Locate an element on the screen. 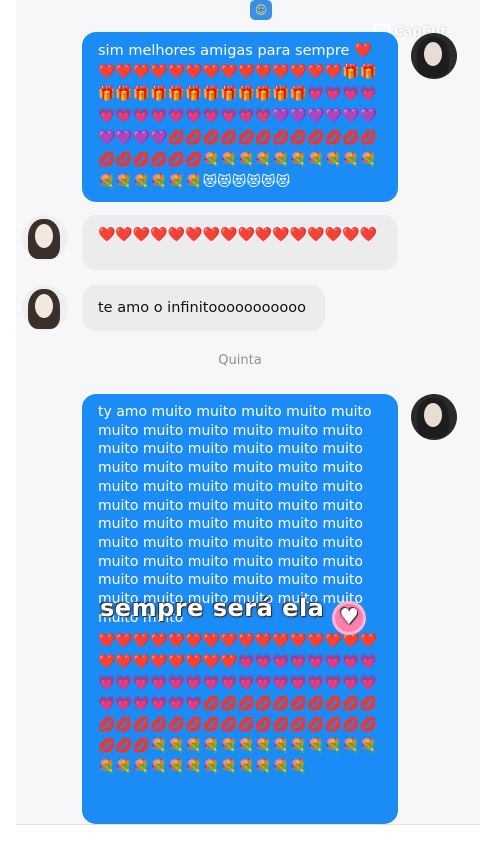 The height and width of the screenshot is (854, 480). message-bubble-received: ❤️❤️❤️❤️❤️❤️❤️❤️❤️❤️❤️❤️❤️❤️❤️❤️ is located at coordinates (240, 242).